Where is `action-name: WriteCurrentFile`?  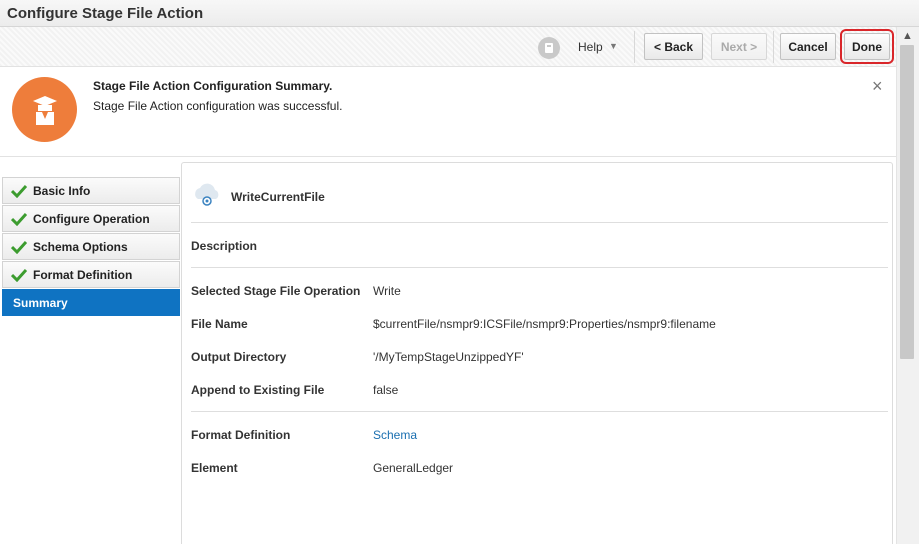 action-name: WriteCurrentFile is located at coordinates (278, 197).